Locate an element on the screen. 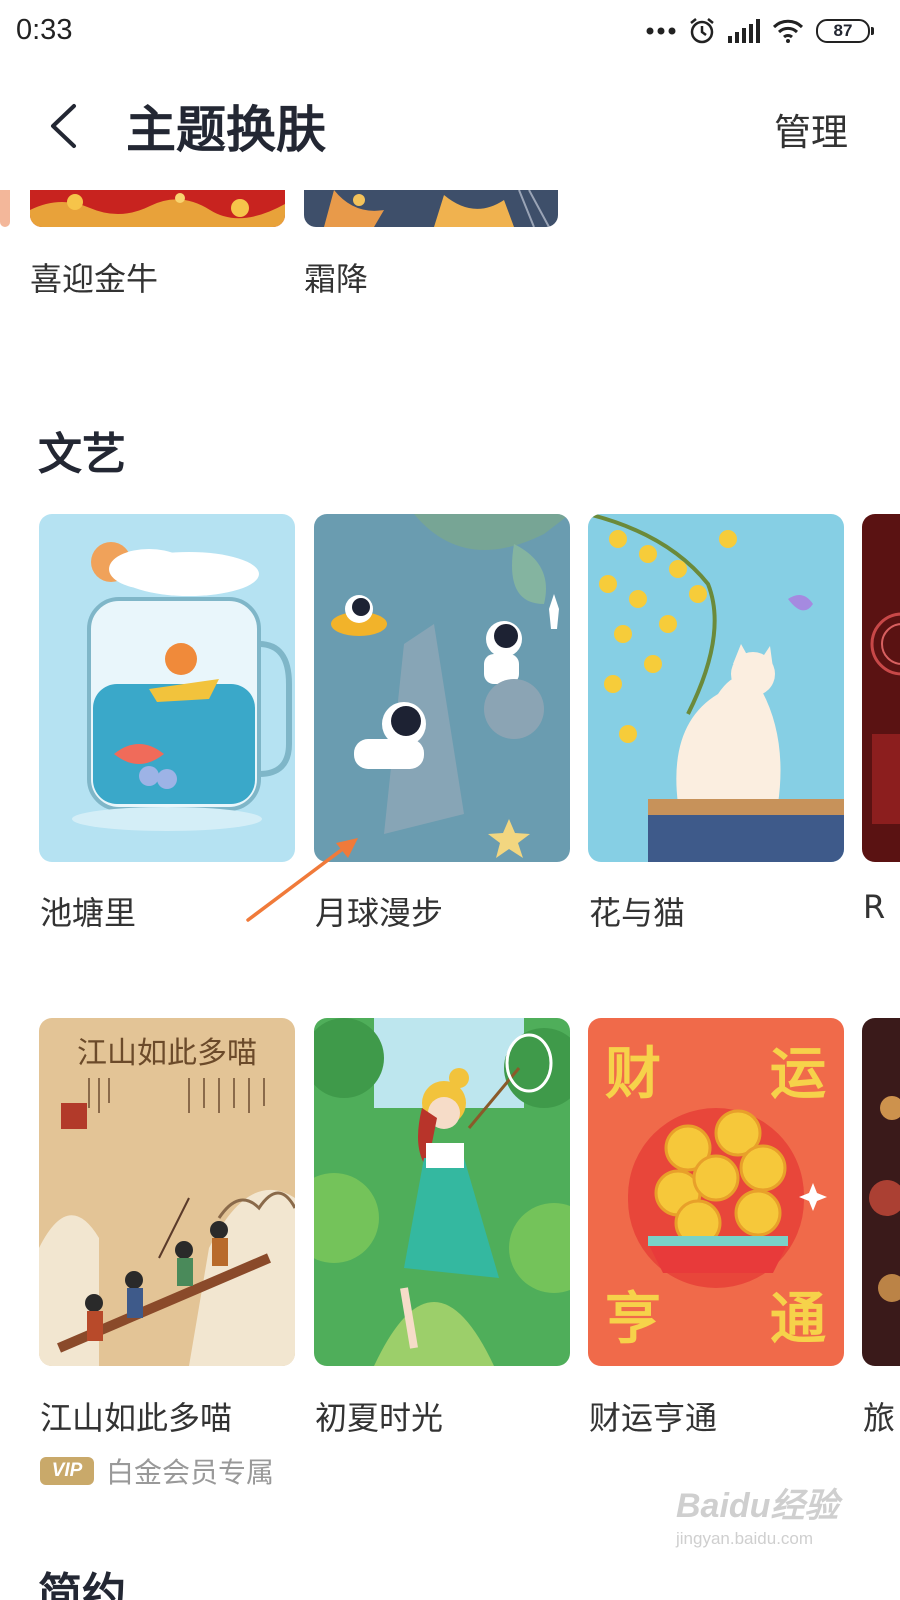  vip-badge: VIP is located at coordinates (67, 1471).